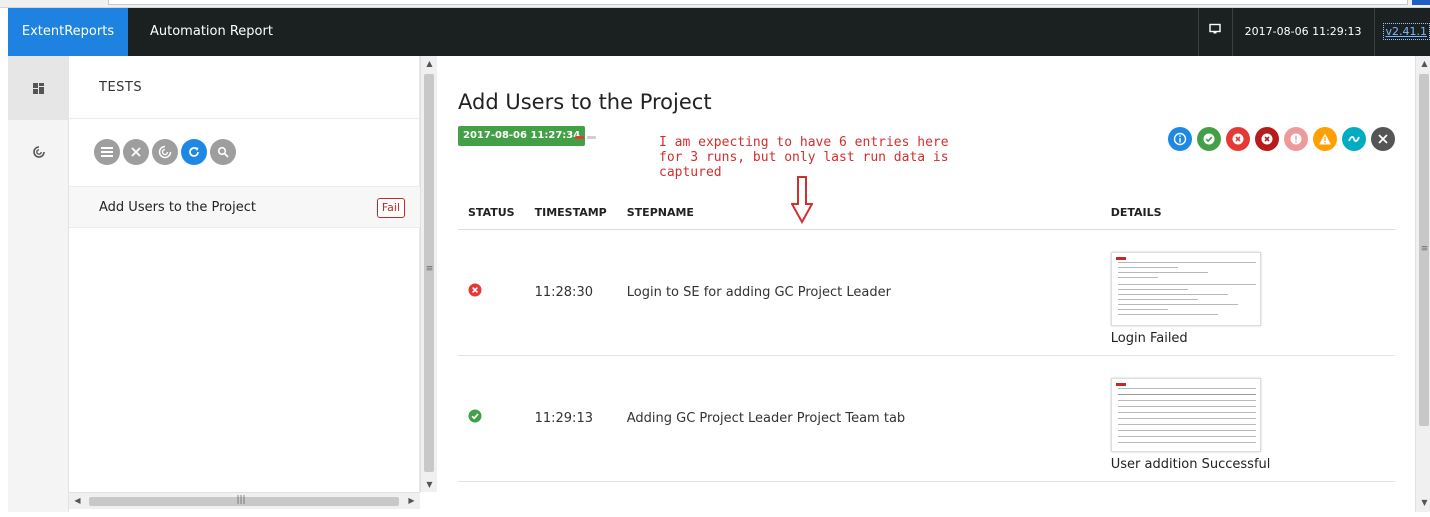 This screenshot has height=517, width=1430. I want to click on step-timestamp: 11:28:30, so click(570, 292).